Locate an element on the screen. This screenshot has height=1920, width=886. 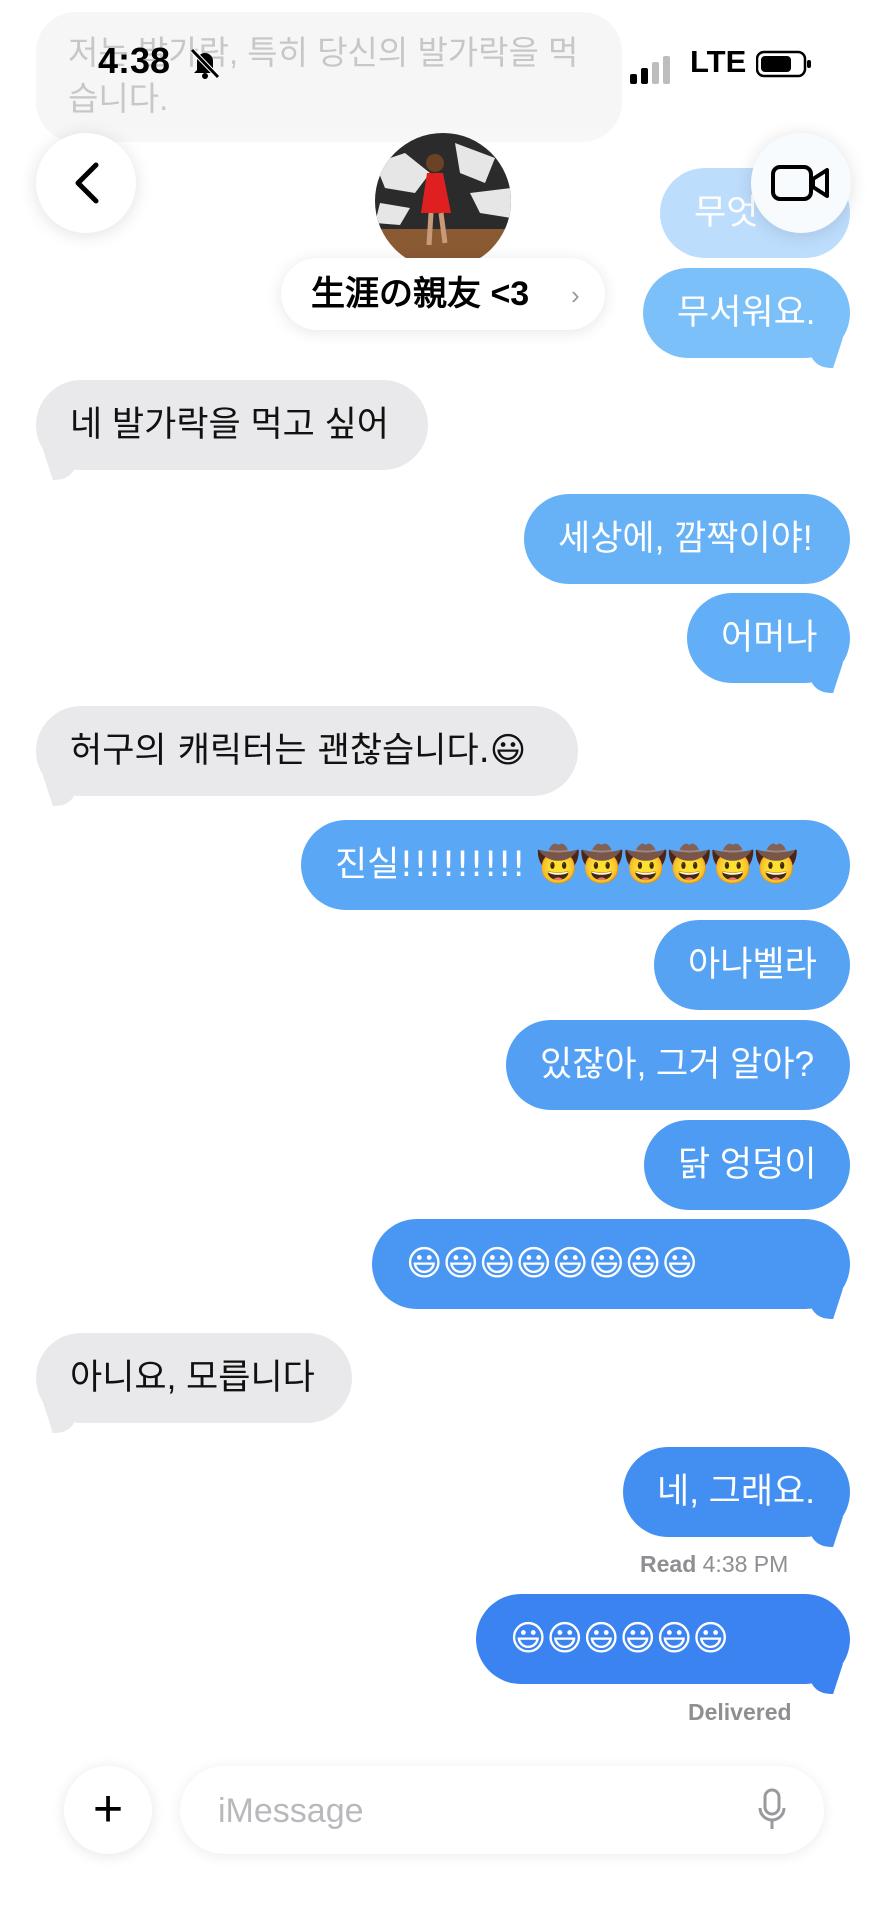
message-text: 네, 그래요. is located at coordinates (736, 1491).